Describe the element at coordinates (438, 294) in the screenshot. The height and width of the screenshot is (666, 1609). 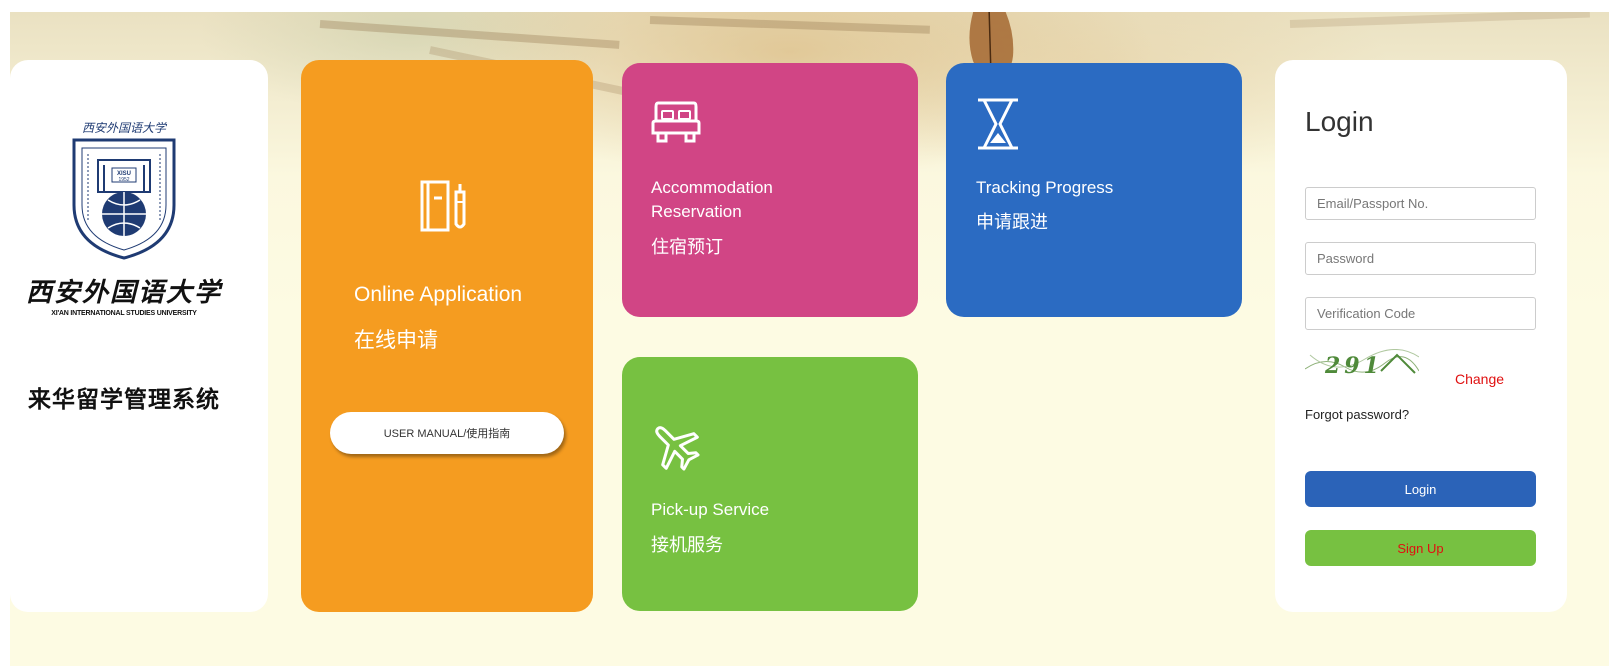
I see `online-application-title: Online Application` at that location.